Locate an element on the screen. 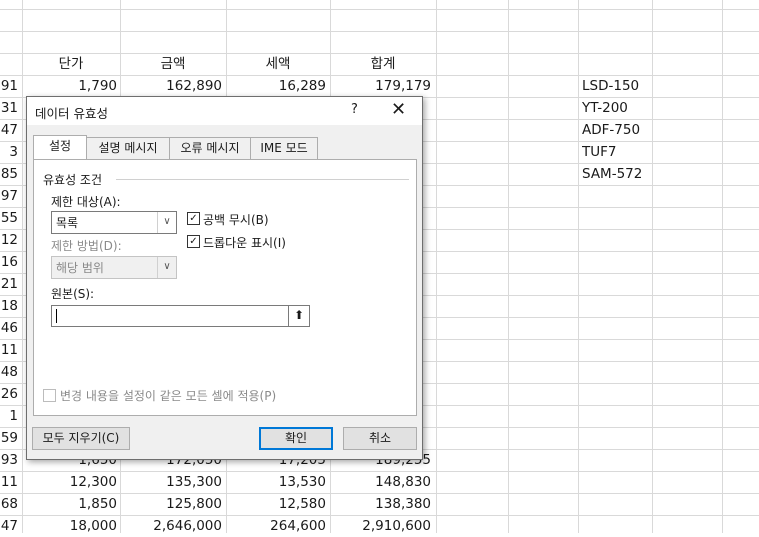 This screenshot has width=759, height=537. table-cell: 16,289 is located at coordinates (276, 86).